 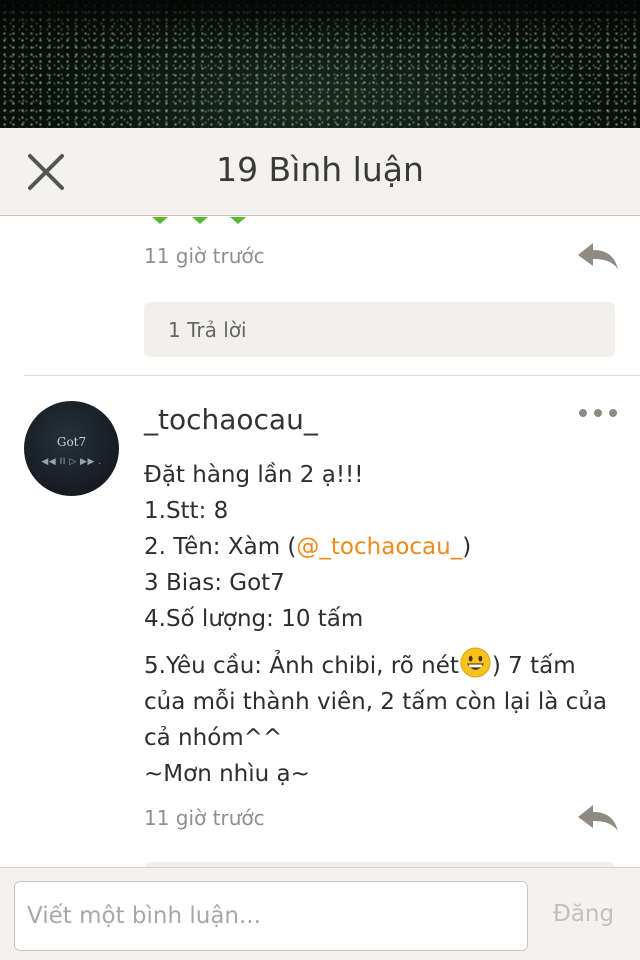 I want to click on comments-header: 19 Bình luận, so click(x=320, y=172).